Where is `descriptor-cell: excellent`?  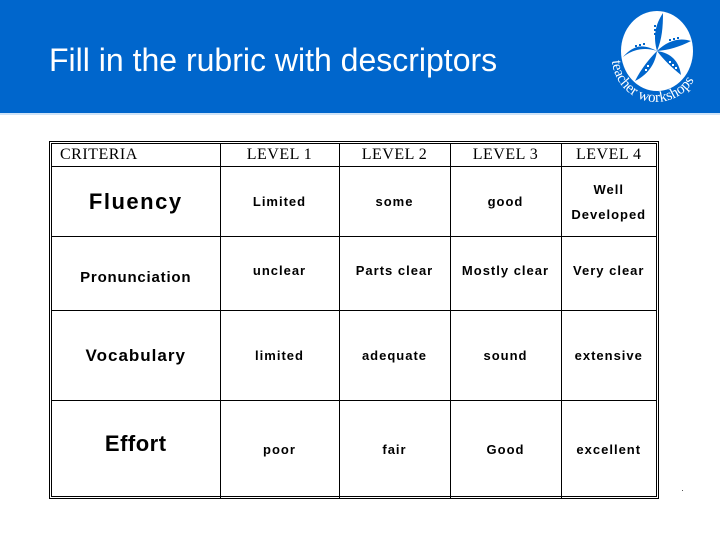 descriptor-cell: excellent is located at coordinates (608, 449).